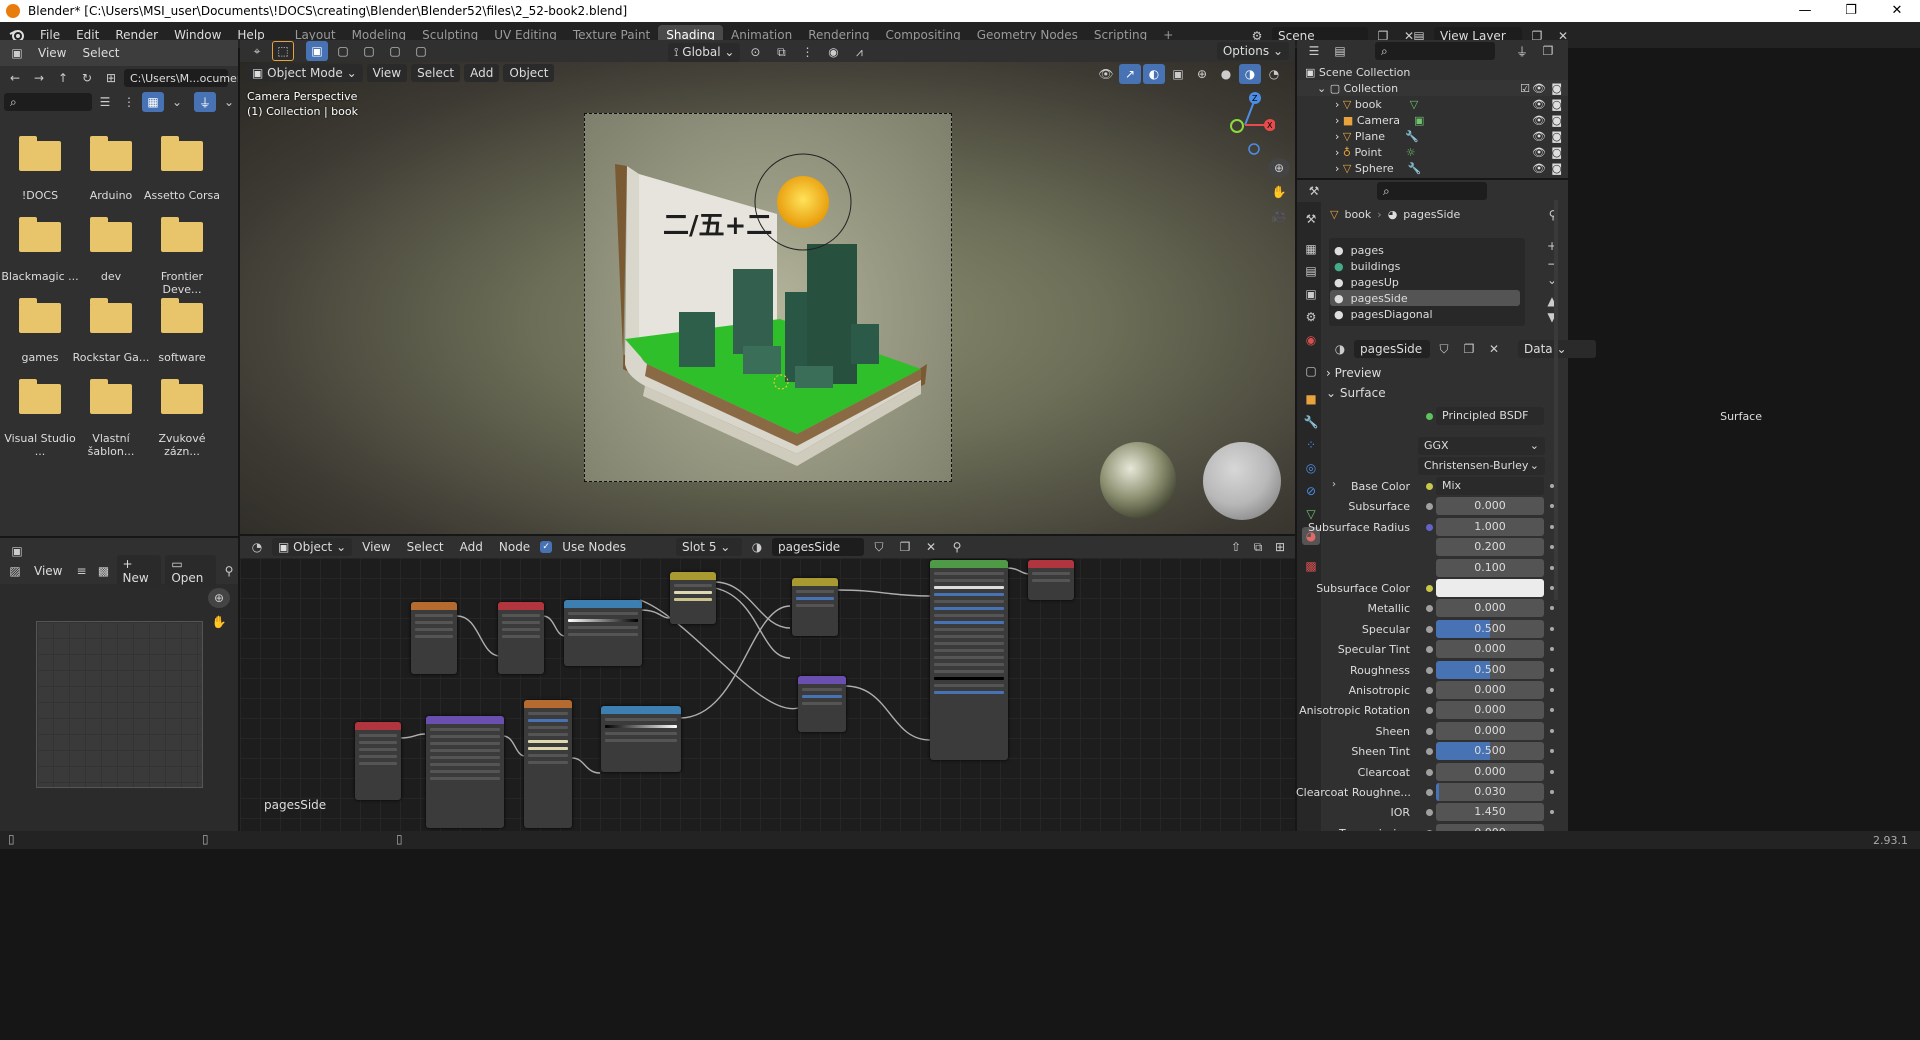 Image resolution: width=1920 pixels, height=1040 pixels. Describe the element at coordinates (1494, 349) in the screenshot. I see `unlink-material-icon: ✕` at that location.